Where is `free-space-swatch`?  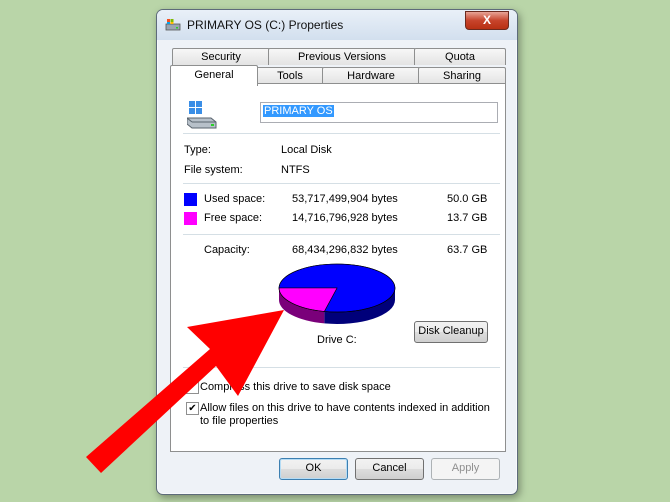 free-space-swatch is located at coordinates (190, 218).